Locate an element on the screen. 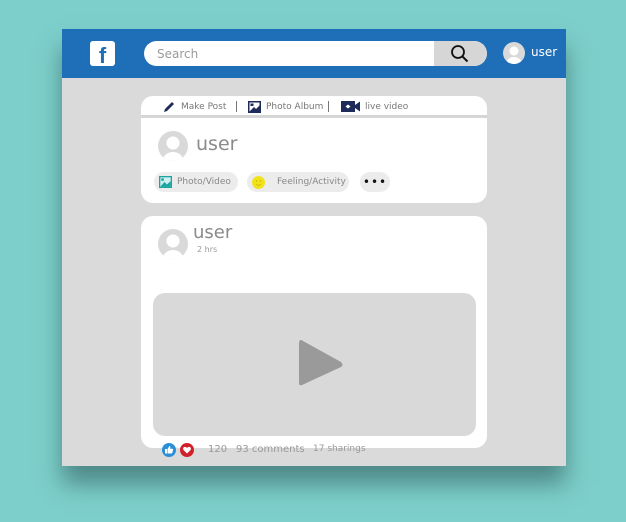 This screenshot has width=626, height=522. tab-live-video: live video is located at coordinates (374, 106).